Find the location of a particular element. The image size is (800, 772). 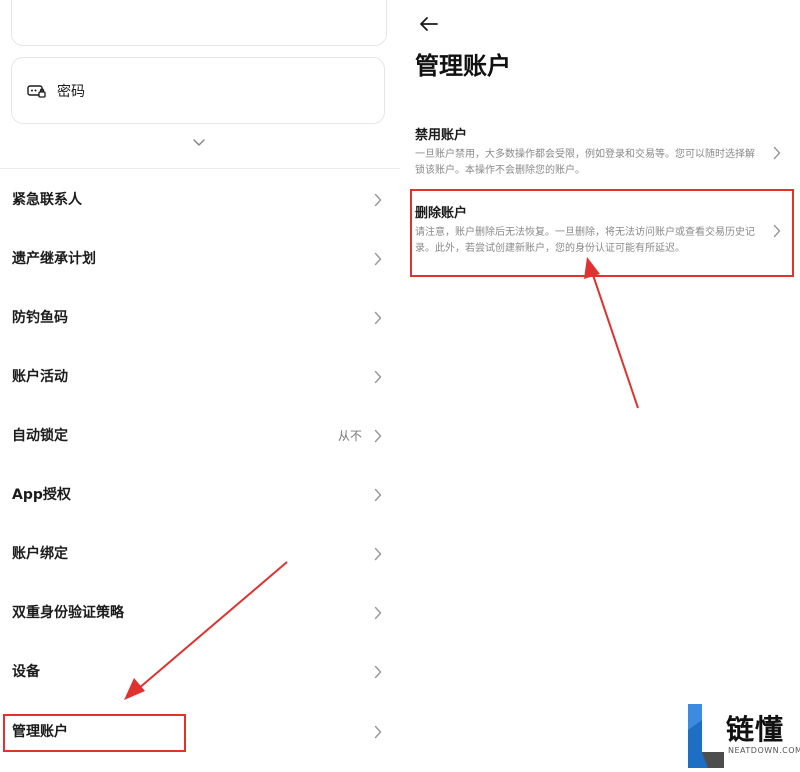

menu-item-inheritance-plan: 遗产继承计划 is located at coordinates (200, 258).